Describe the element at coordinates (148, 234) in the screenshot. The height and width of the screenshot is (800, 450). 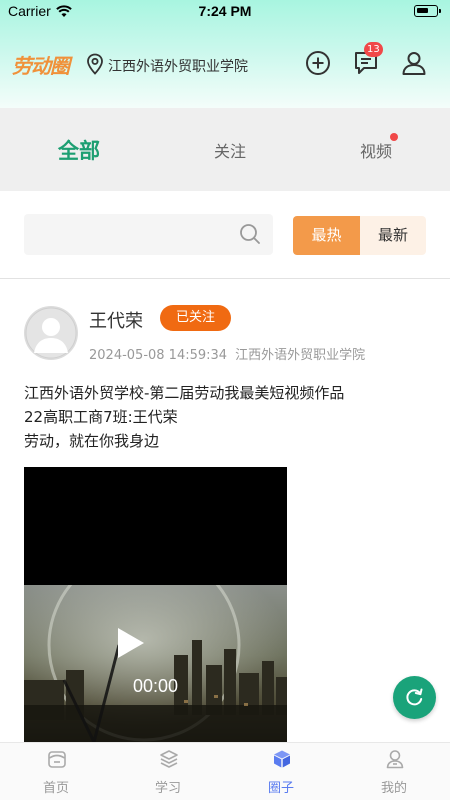
I see `search-input` at that location.